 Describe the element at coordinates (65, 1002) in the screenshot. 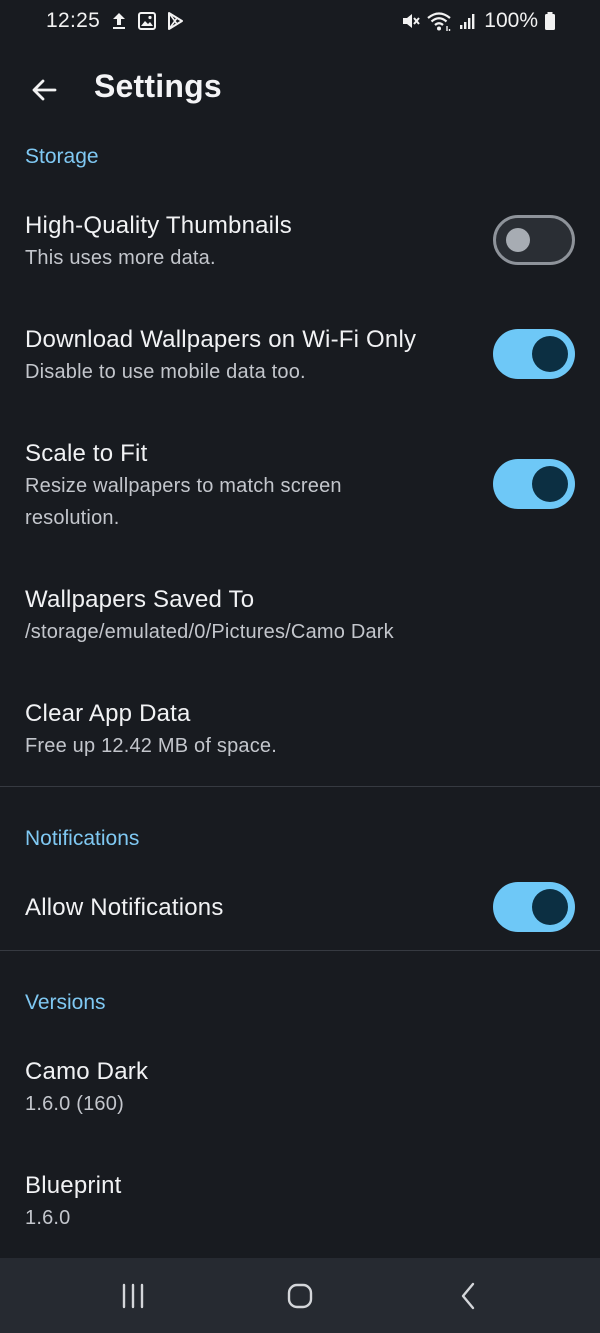

I see `section-header-versions: Versions` at that location.